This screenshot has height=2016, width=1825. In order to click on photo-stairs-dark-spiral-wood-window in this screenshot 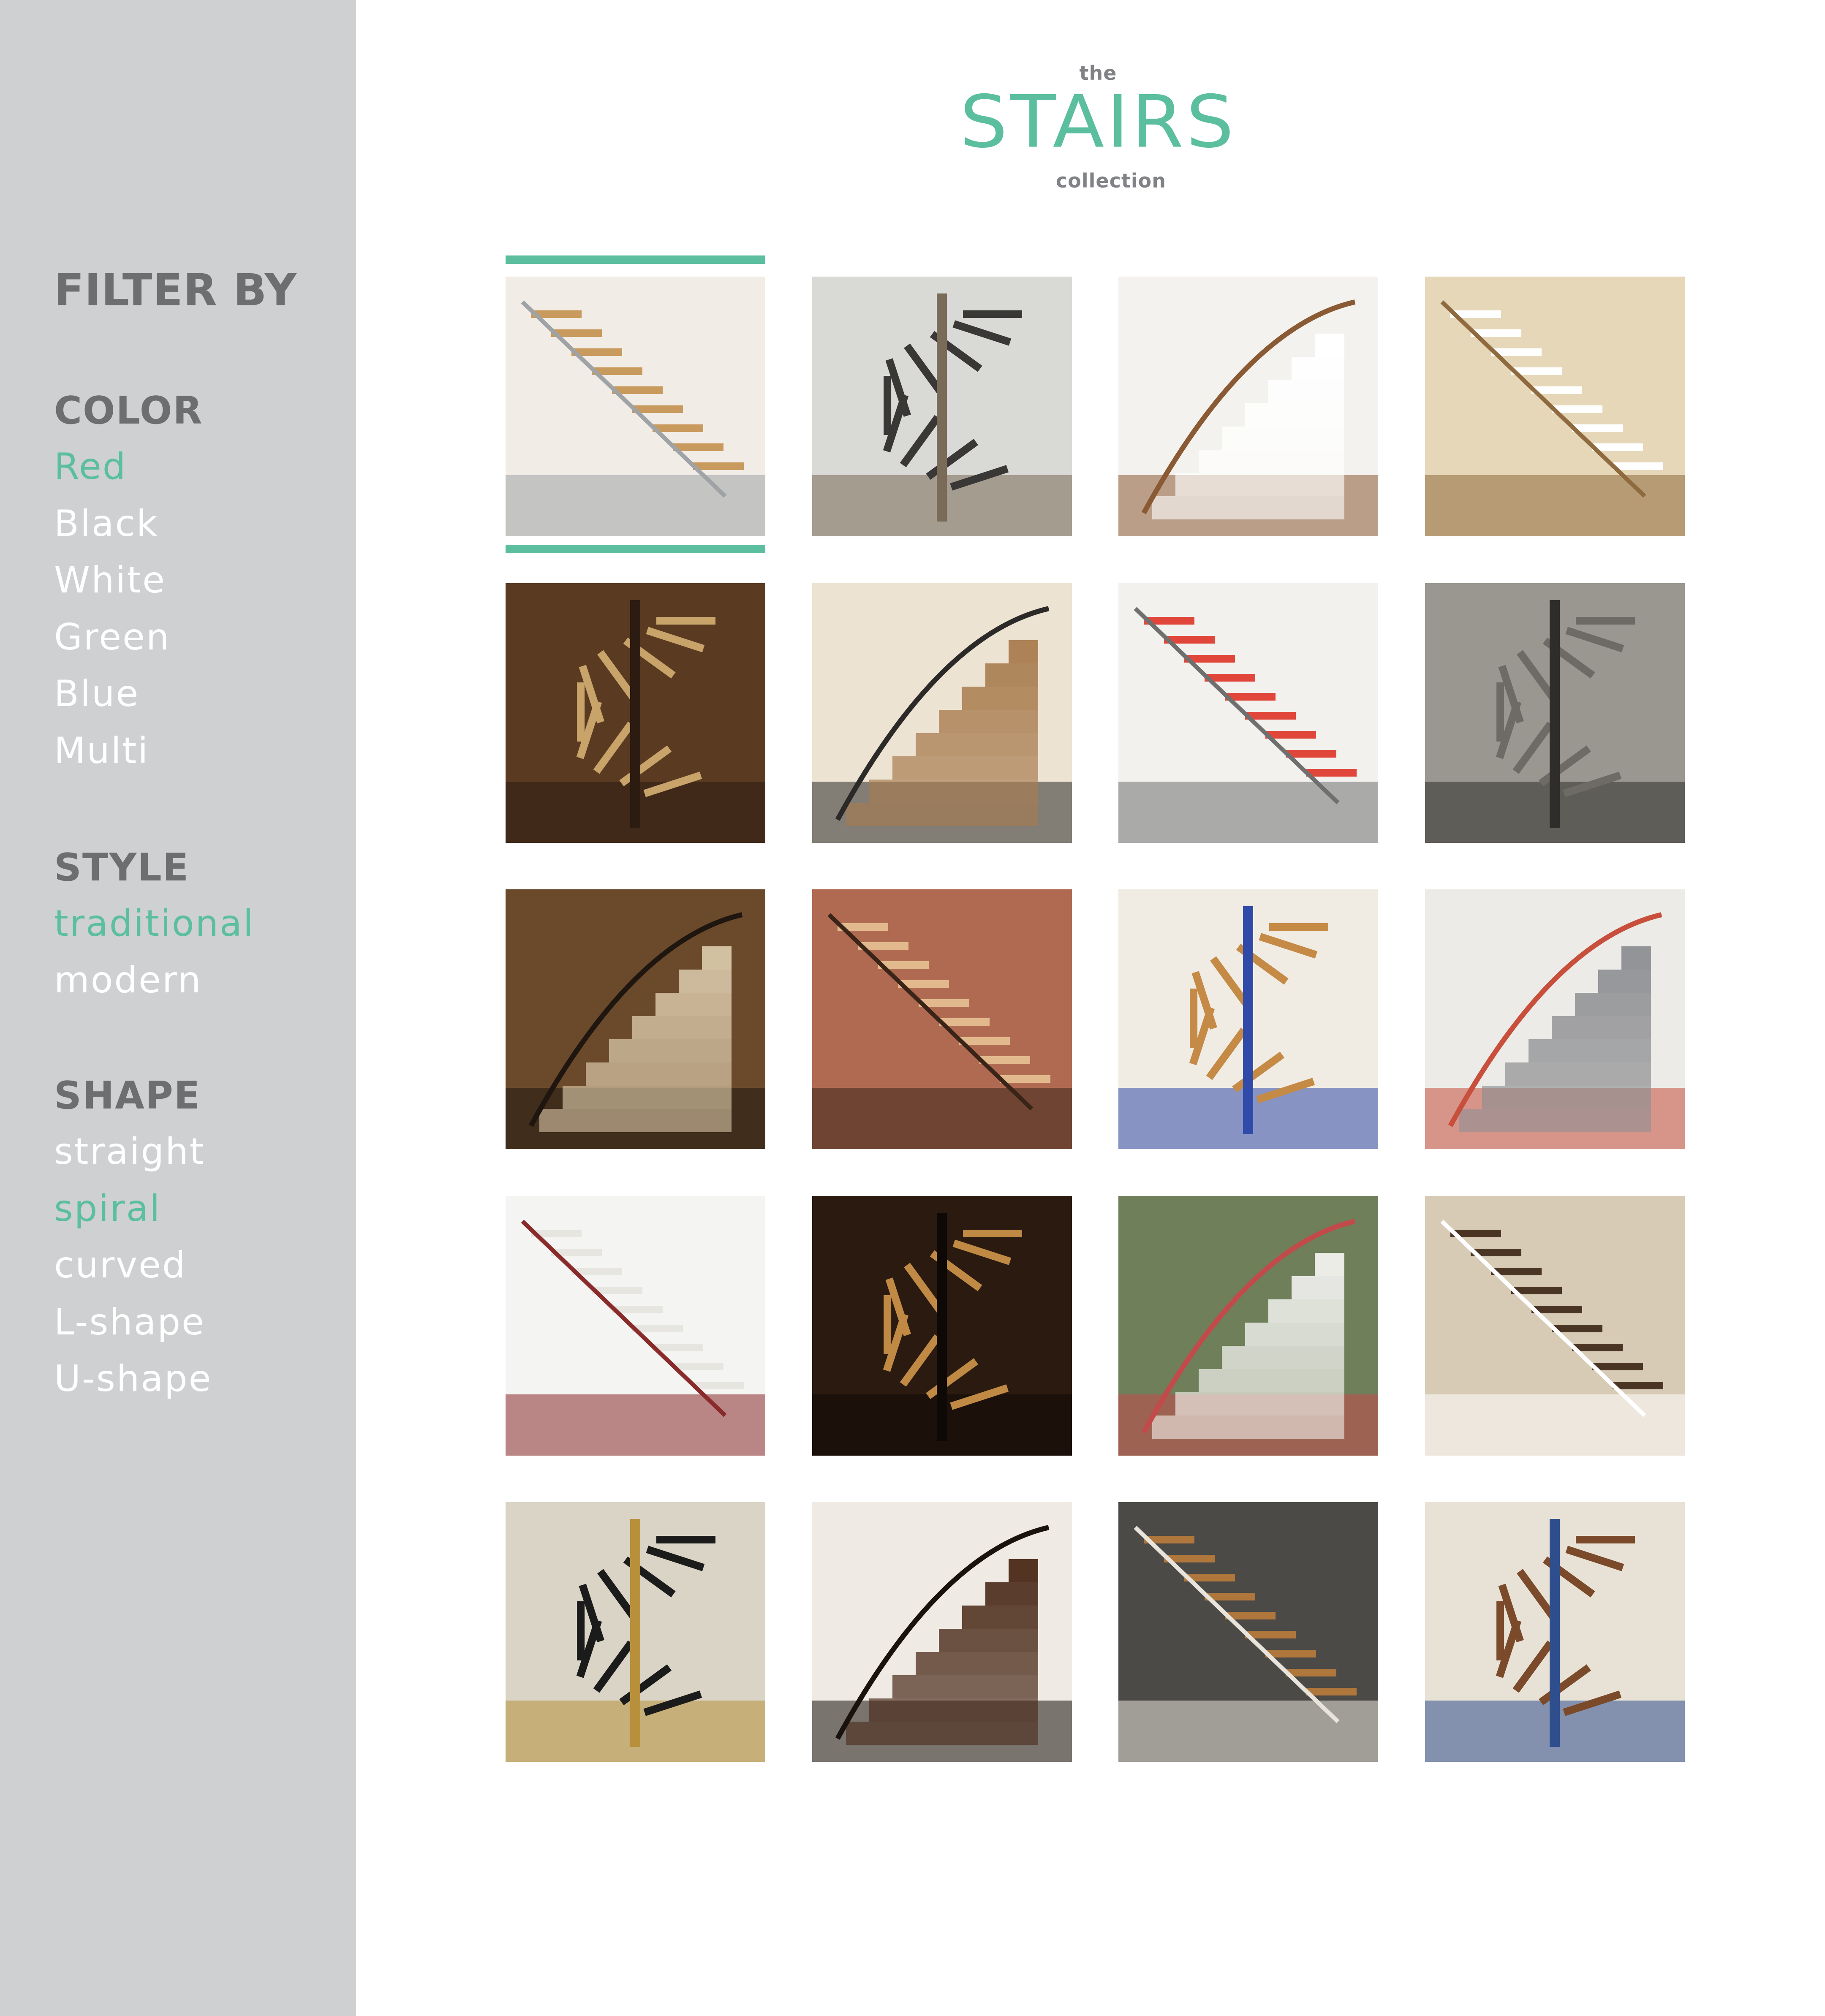, I will do `click(942, 1632)`.